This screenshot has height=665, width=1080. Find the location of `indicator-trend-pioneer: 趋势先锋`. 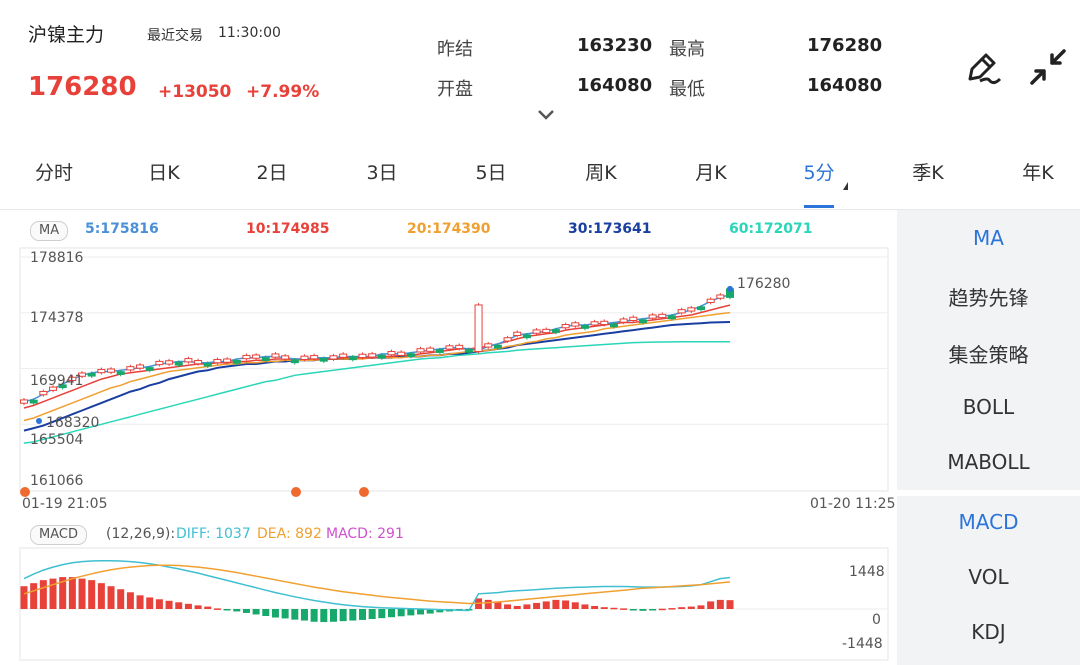

indicator-trend-pioneer: 趋势先锋 is located at coordinates (988, 296).